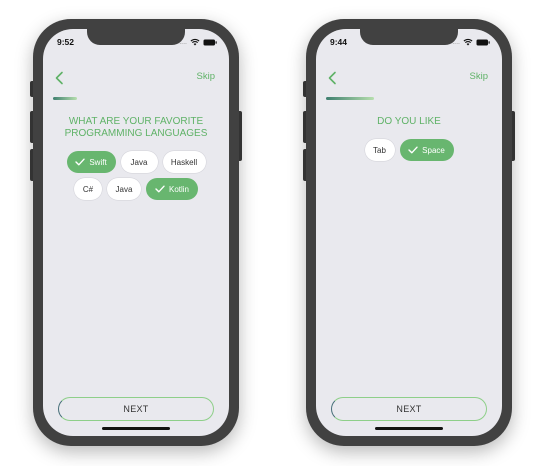 Image resolution: width=544 pixels, height=466 pixels. What do you see at coordinates (66, 42) in the screenshot?
I see `status-time: 9:52` at bounding box center [66, 42].